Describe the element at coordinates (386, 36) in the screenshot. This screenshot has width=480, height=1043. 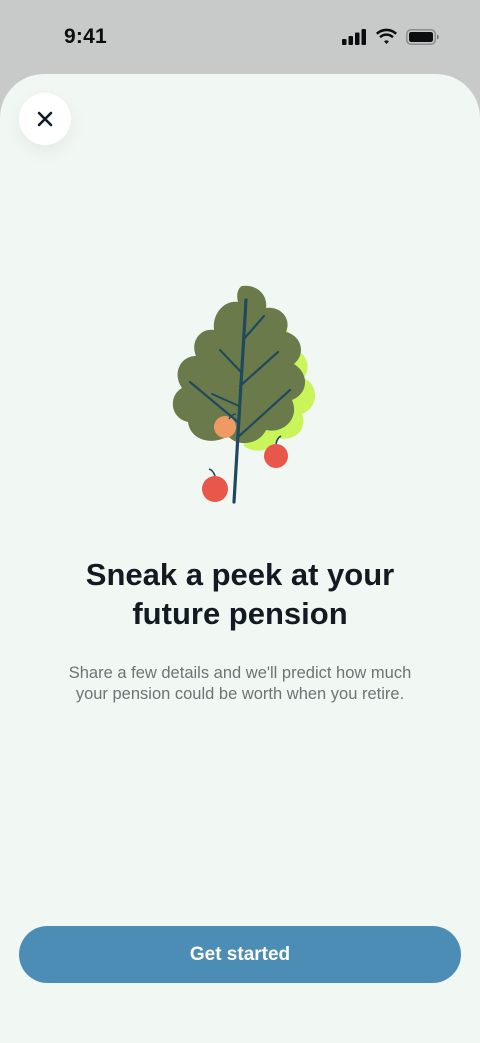
I see `wifi-icon` at that location.